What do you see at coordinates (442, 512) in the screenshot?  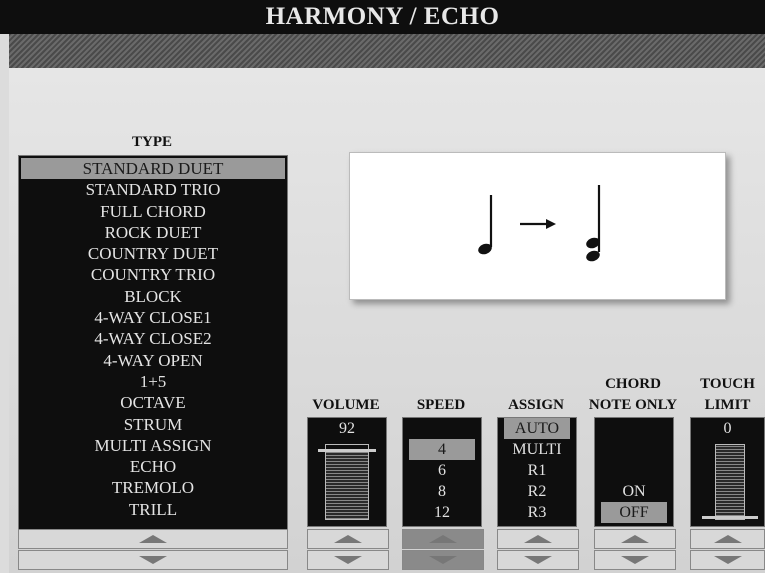 I see `speed-option: 12` at bounding box center [442, 512].